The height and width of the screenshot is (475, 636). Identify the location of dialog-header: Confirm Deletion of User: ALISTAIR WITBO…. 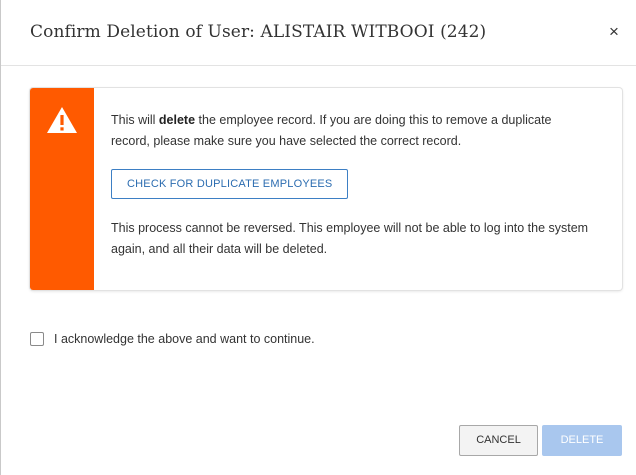
(318, 33).